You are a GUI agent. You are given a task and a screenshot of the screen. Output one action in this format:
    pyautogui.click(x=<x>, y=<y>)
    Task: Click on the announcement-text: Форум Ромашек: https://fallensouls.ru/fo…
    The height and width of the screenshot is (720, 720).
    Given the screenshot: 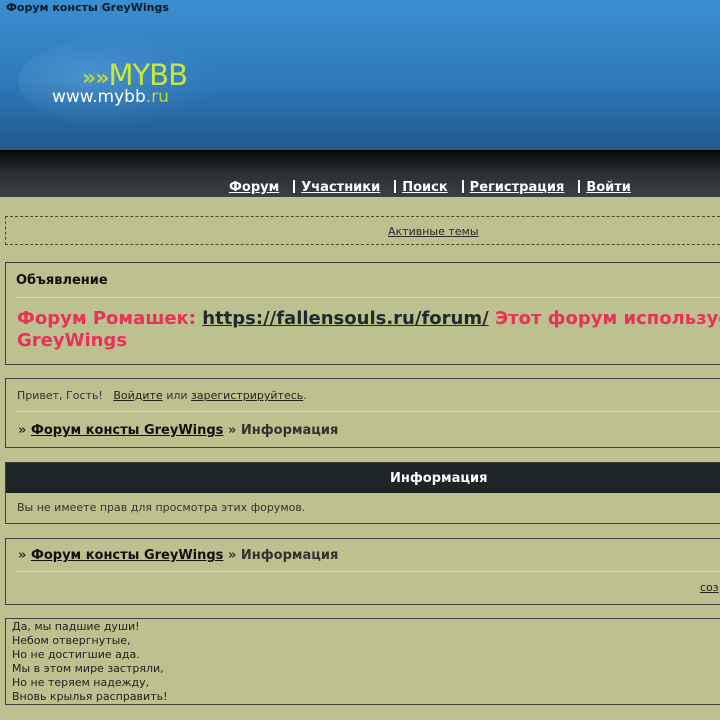 What is the action you would take?
    pyautogui.click(x=368, y=329)
    